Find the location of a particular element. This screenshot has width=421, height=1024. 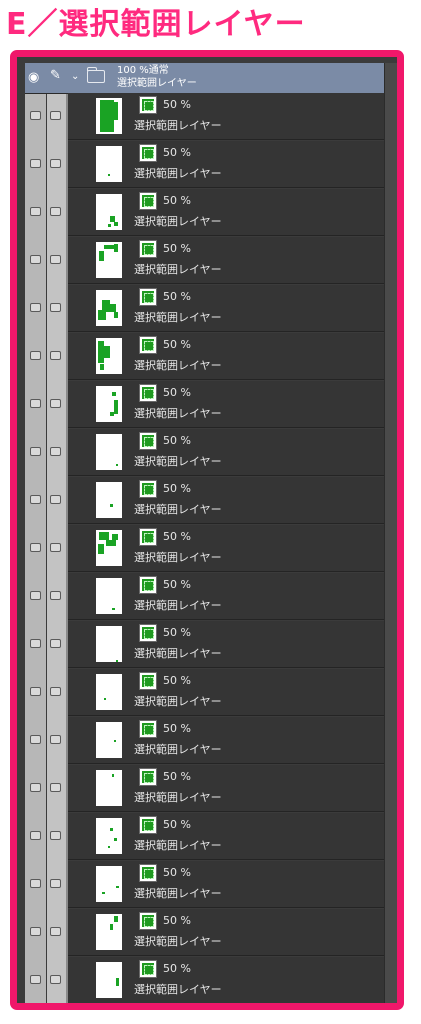

chevron-down-icon: ⌄ is located at coordinates (75, 77).